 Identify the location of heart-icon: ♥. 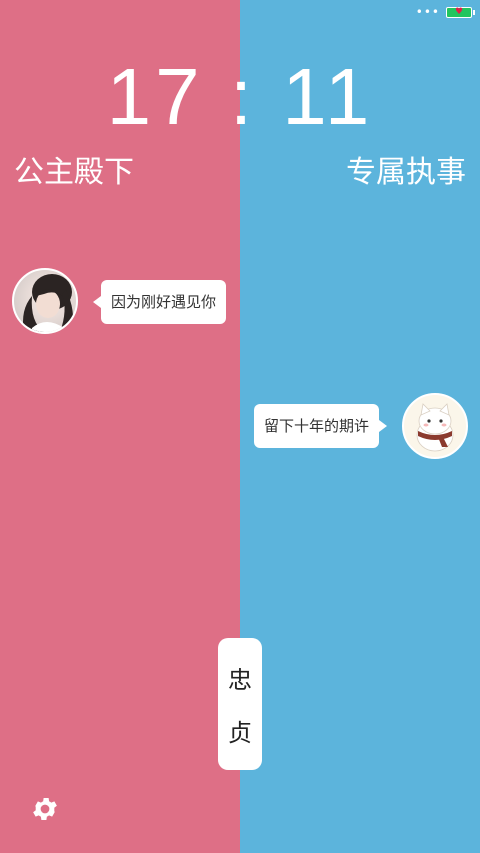
(459, 11).